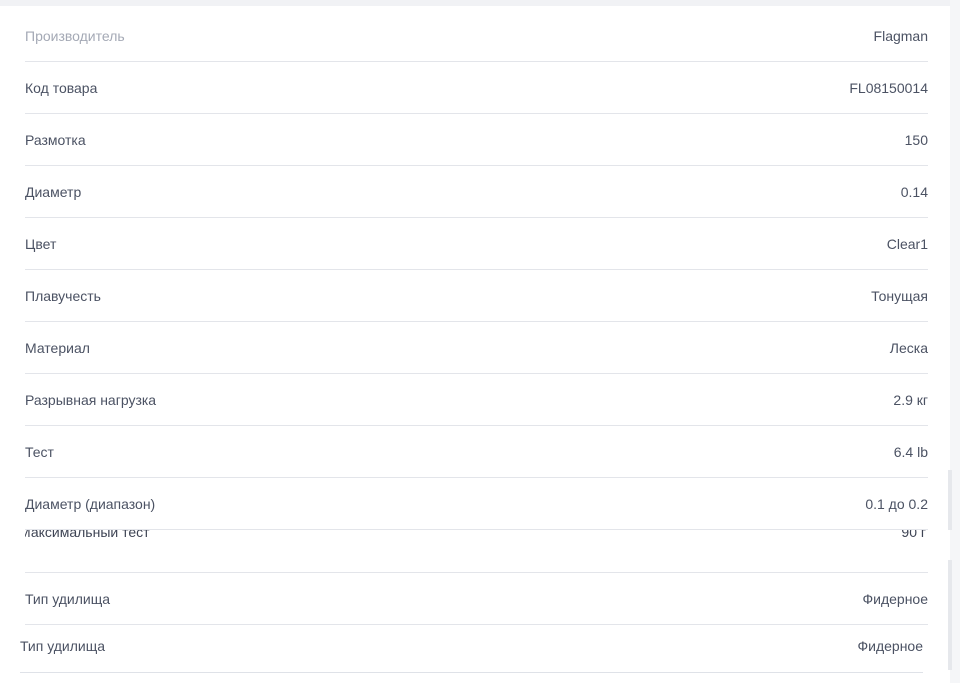 Image resolution: width=960 pixels, height=683 pixels. I want to click on scrollbar-track-lower, so click(950, 615).